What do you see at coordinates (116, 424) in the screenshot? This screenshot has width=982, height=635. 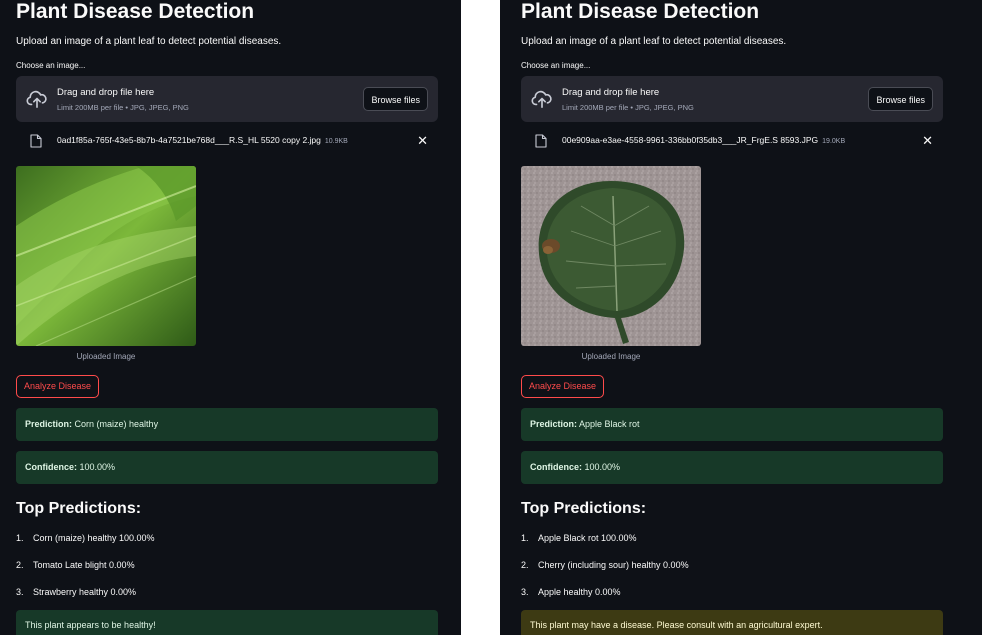 I see `prediction-value: Corn (maize) healthy` at bounding box center [116, 424].